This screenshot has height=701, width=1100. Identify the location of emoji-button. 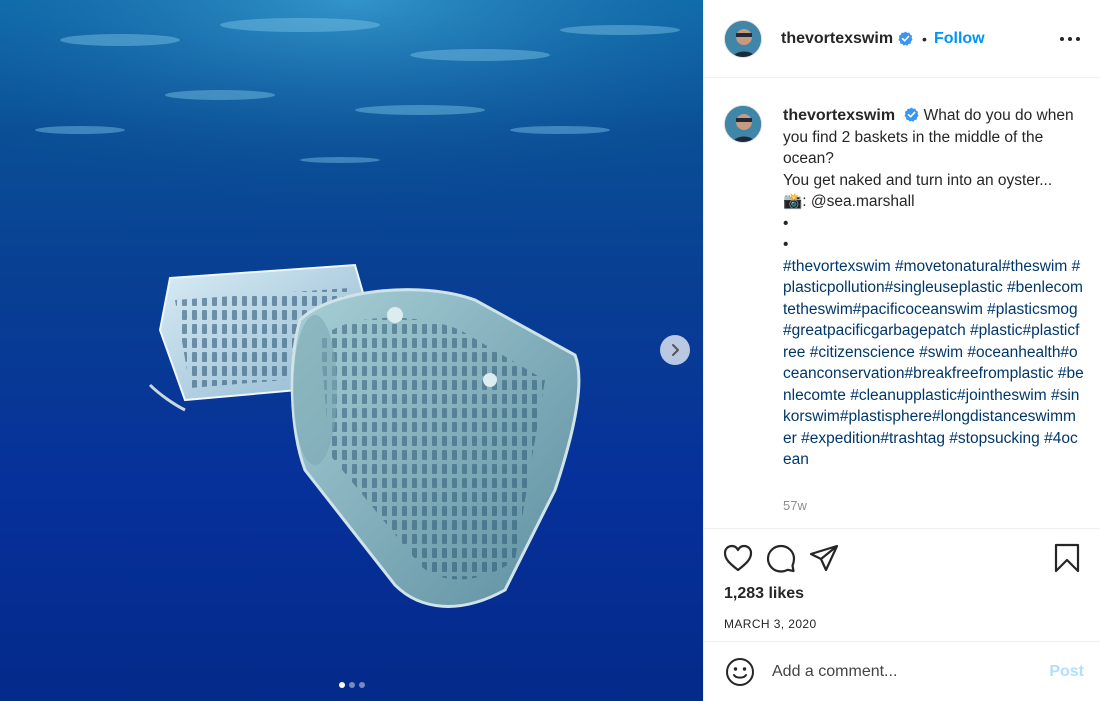
(740, 672).